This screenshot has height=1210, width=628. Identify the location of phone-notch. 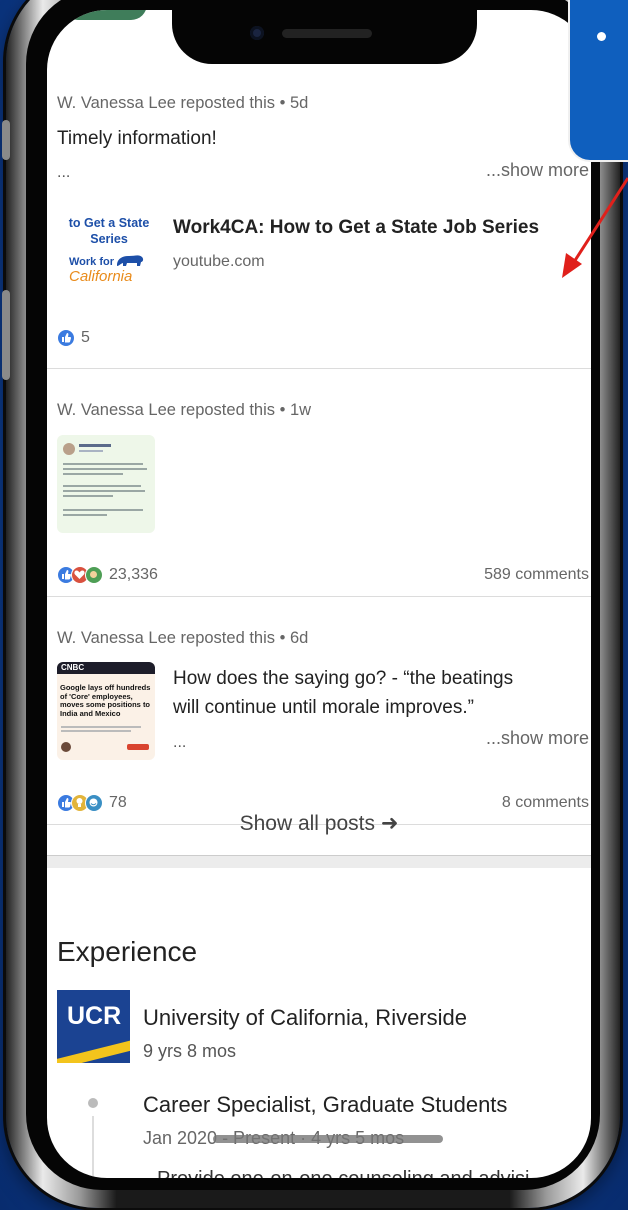
(324, 37).